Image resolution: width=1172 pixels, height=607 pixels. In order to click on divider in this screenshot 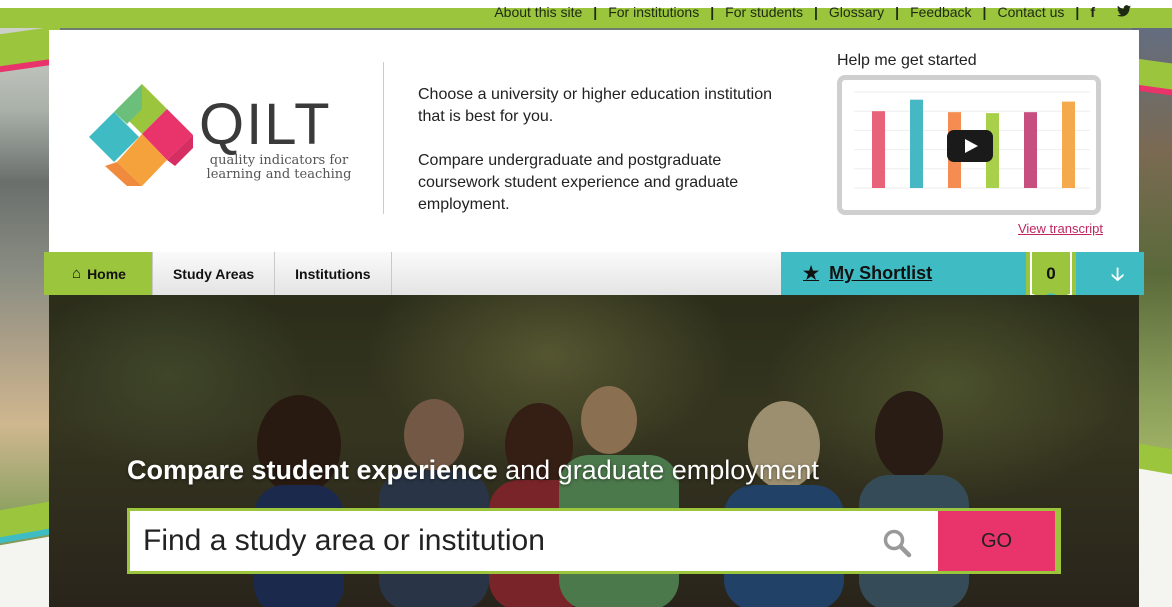, I will do `click(383, 138)`.